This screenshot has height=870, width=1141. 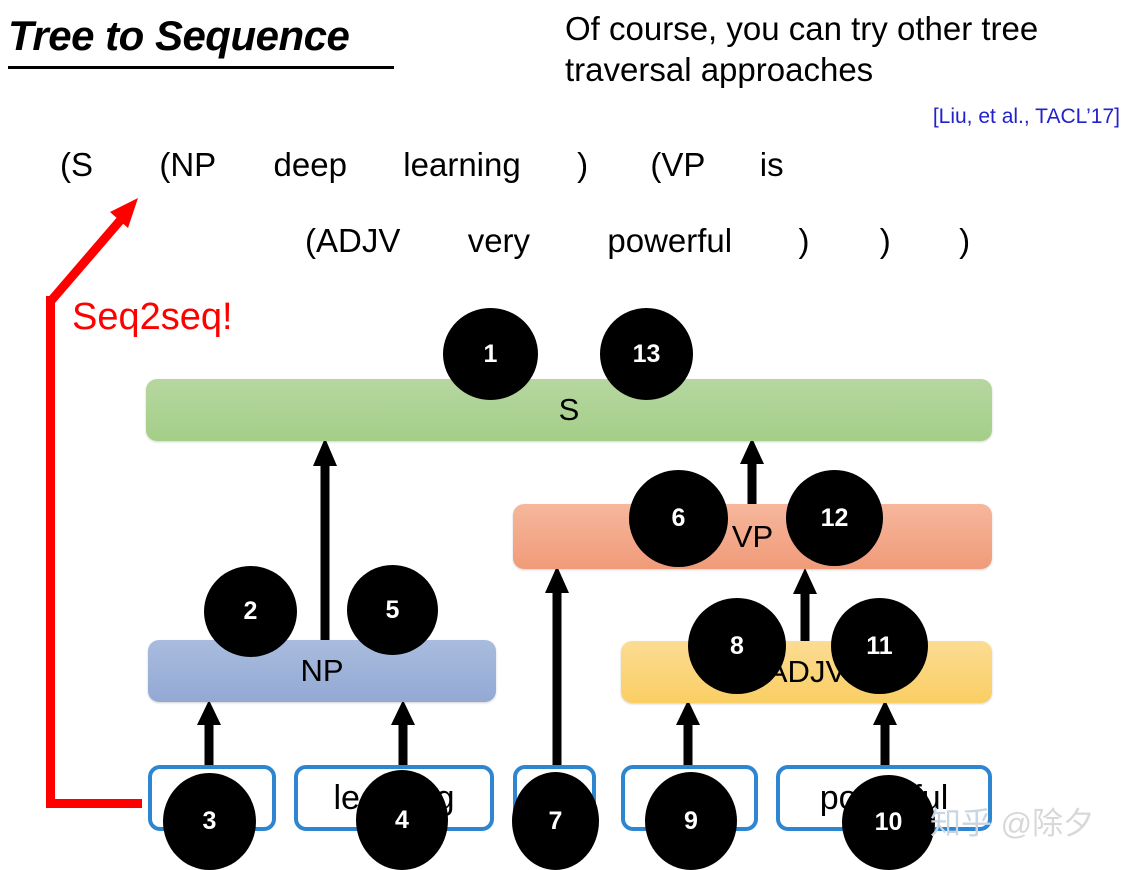 I want to click on arrow-deep-to-np, so click(x=209, y=735).